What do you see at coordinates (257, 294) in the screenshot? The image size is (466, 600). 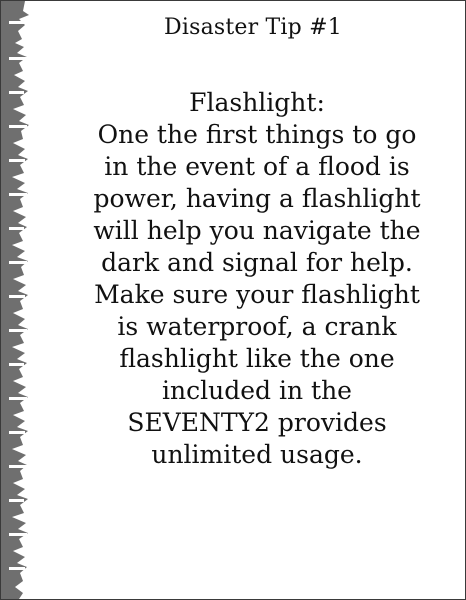 I see `body-line: Make sure your flashlight` at bounding box center [257, 294].